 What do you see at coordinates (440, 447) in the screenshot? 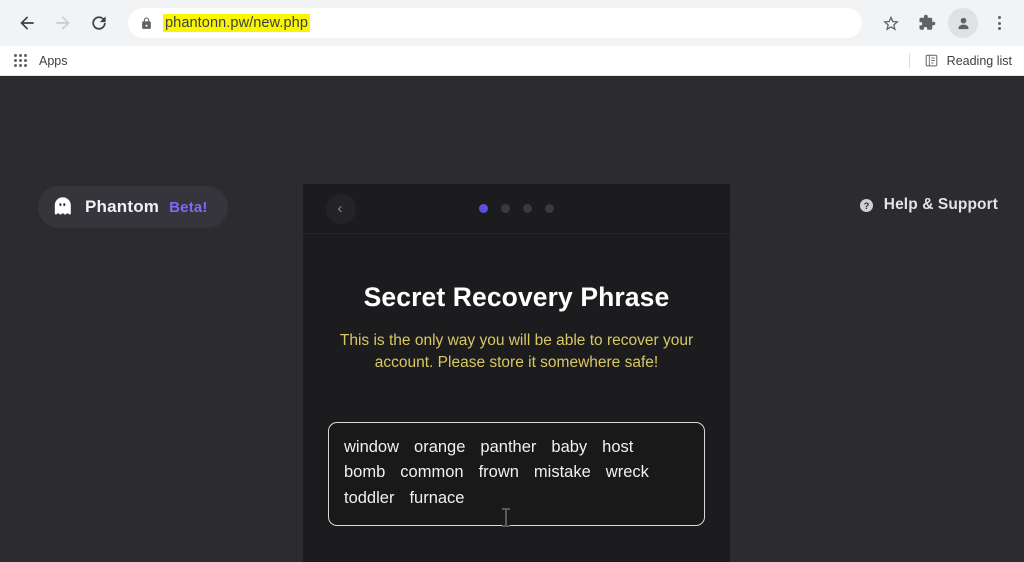
I see `seed-word: orange` at bounding box center [440, 447].